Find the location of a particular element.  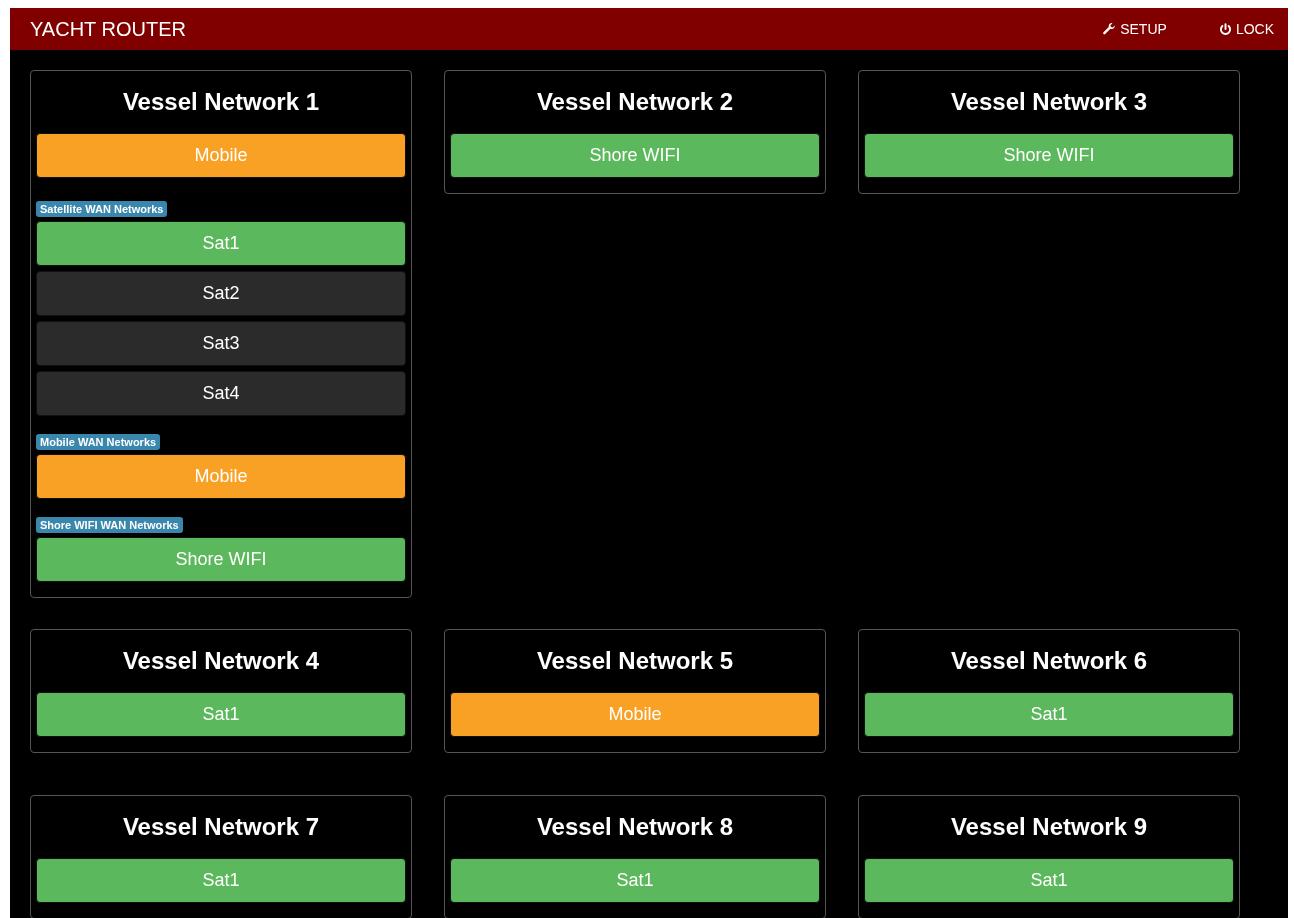

card-title: Vessel Network 8 is located at coordinates (635, 827).